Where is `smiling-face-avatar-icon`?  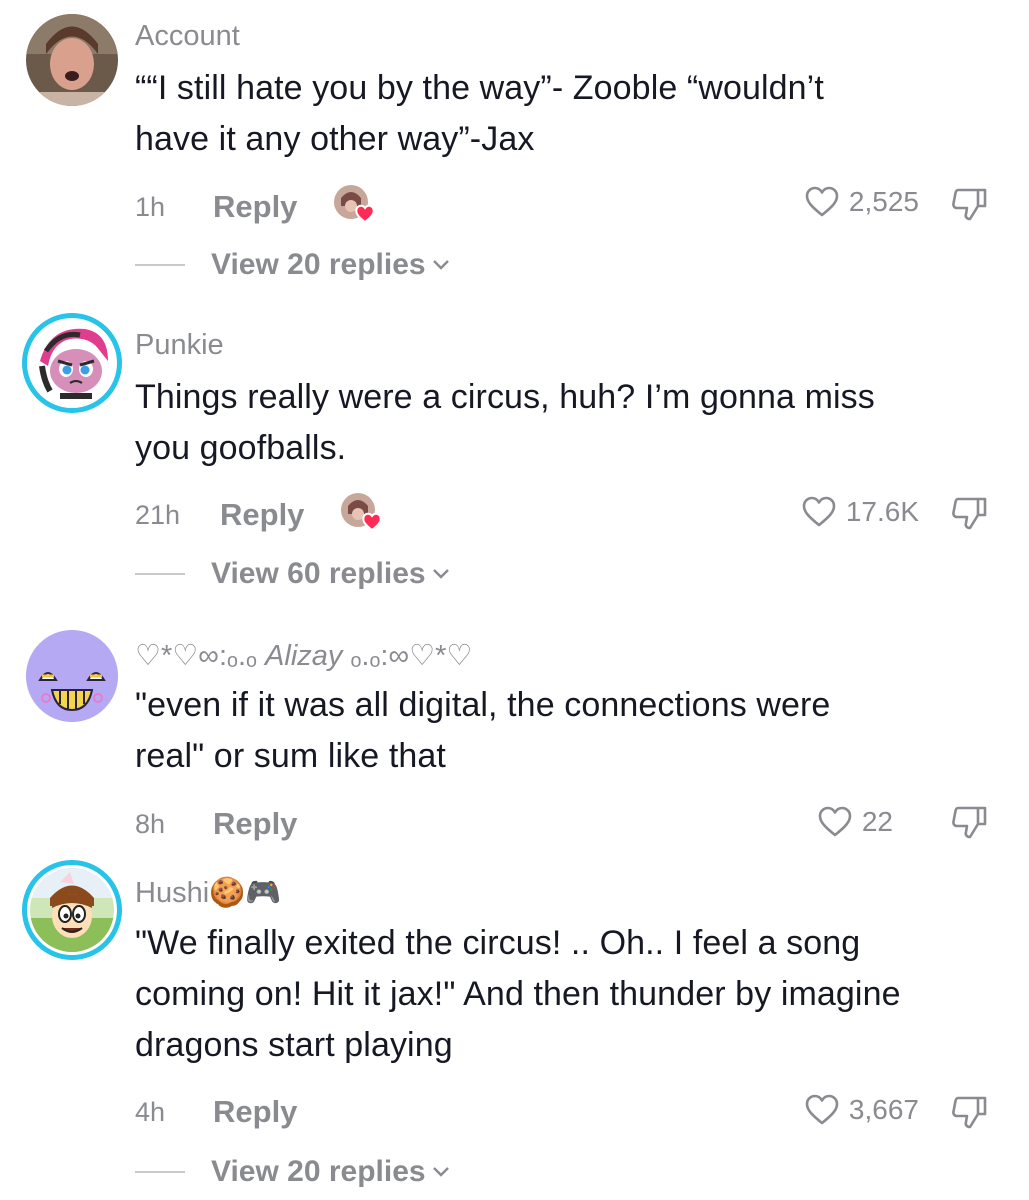
smiling-face-avatar-icon is located at coordinates (72, 676).